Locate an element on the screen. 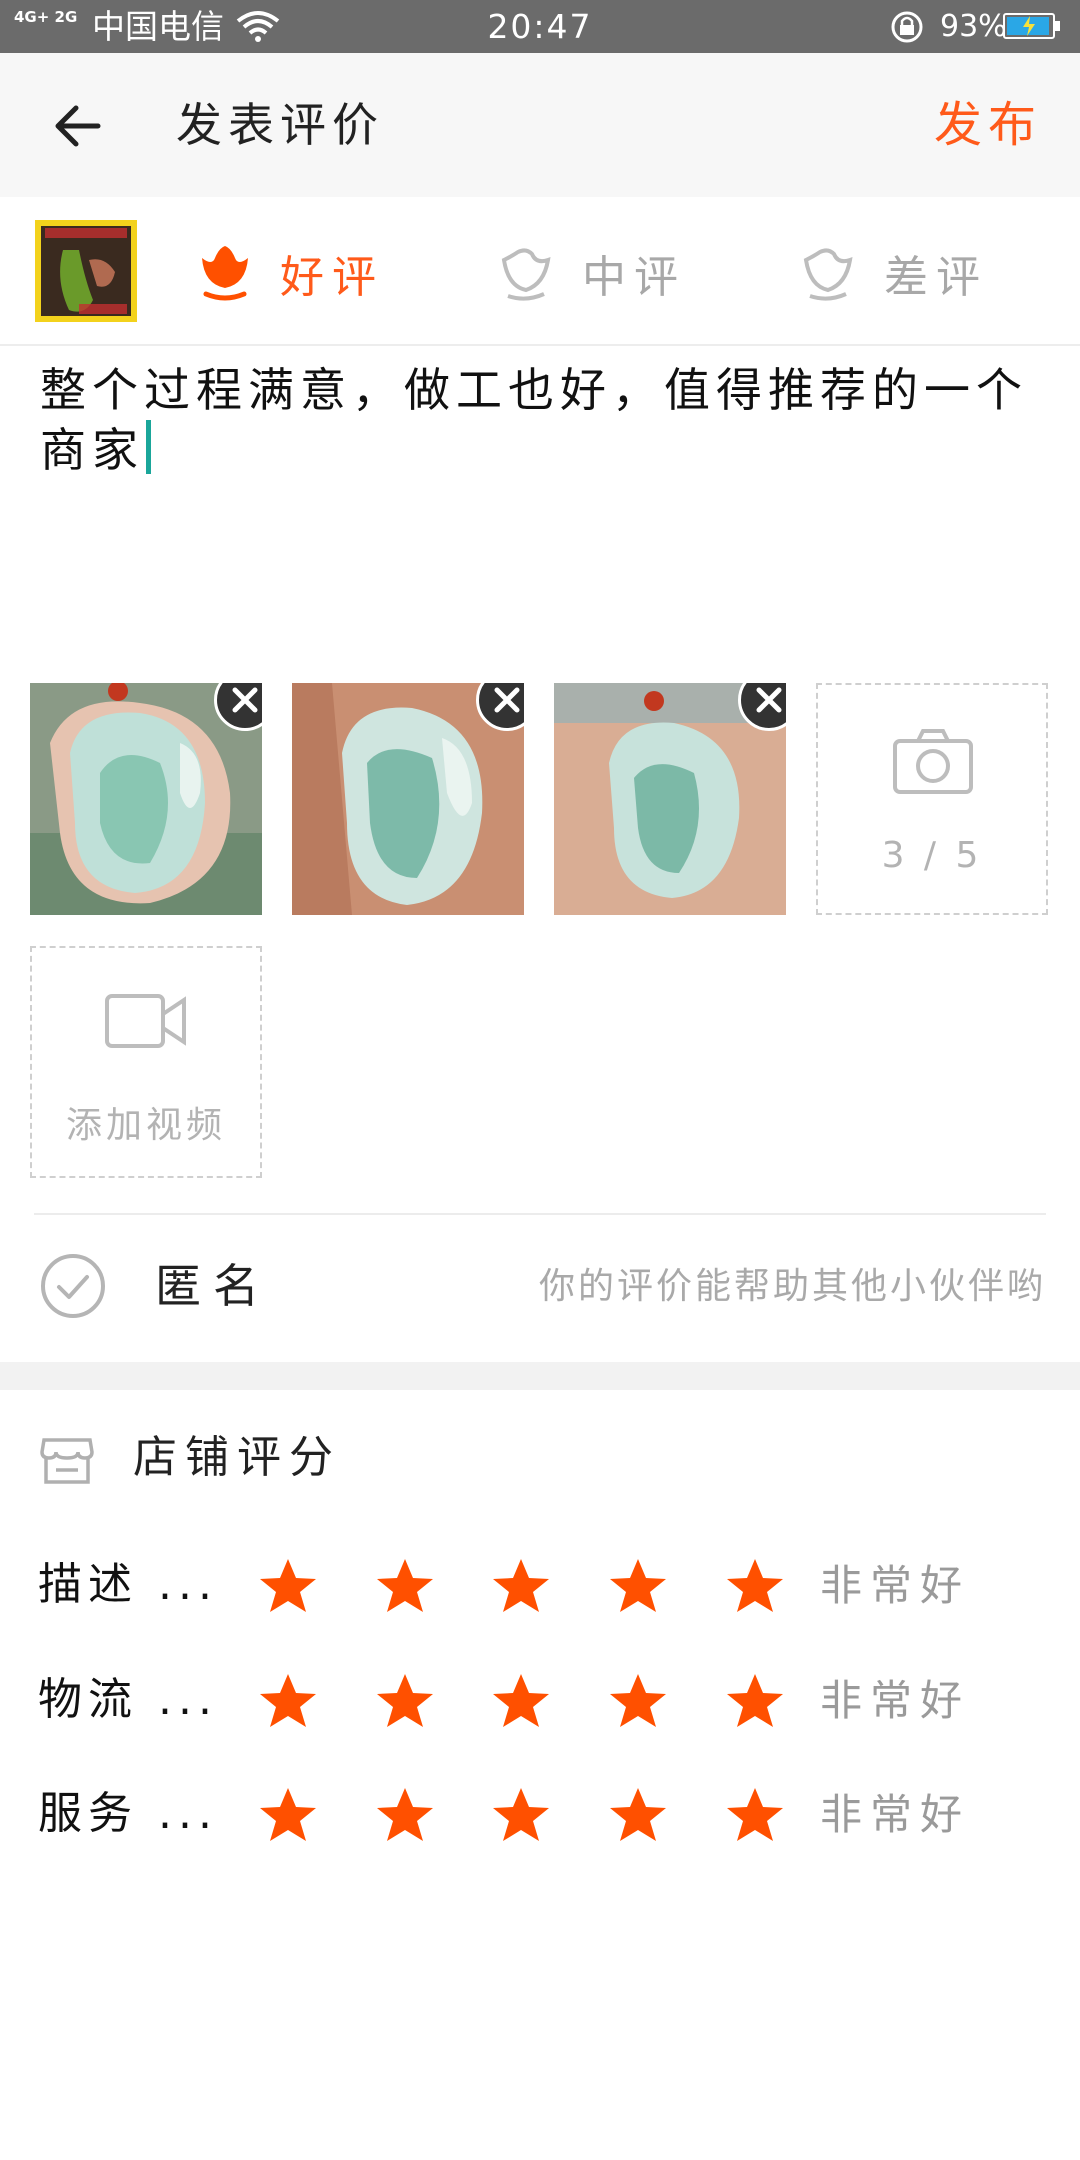 This screenshot has width=1080, height=2160. review-textarea: 整个过程满意，做工也好，值得推荐的一个商家 is located at coordinates (540, 420).